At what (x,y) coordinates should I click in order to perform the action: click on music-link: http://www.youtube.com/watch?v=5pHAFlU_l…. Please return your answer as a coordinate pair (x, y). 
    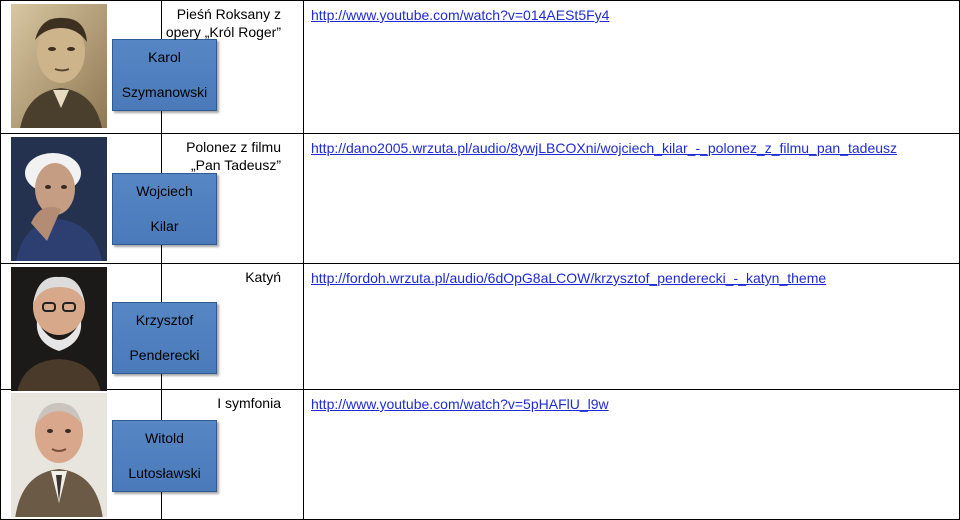
    Looking at the image, I should click on (456, 401).